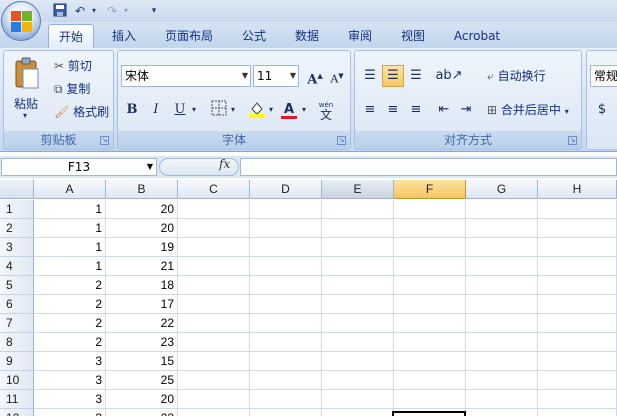  Describe the element at coordinates (516, 75) in the screenshot. I see `wrap-text-button: ⤶ 自动换行` at that location.